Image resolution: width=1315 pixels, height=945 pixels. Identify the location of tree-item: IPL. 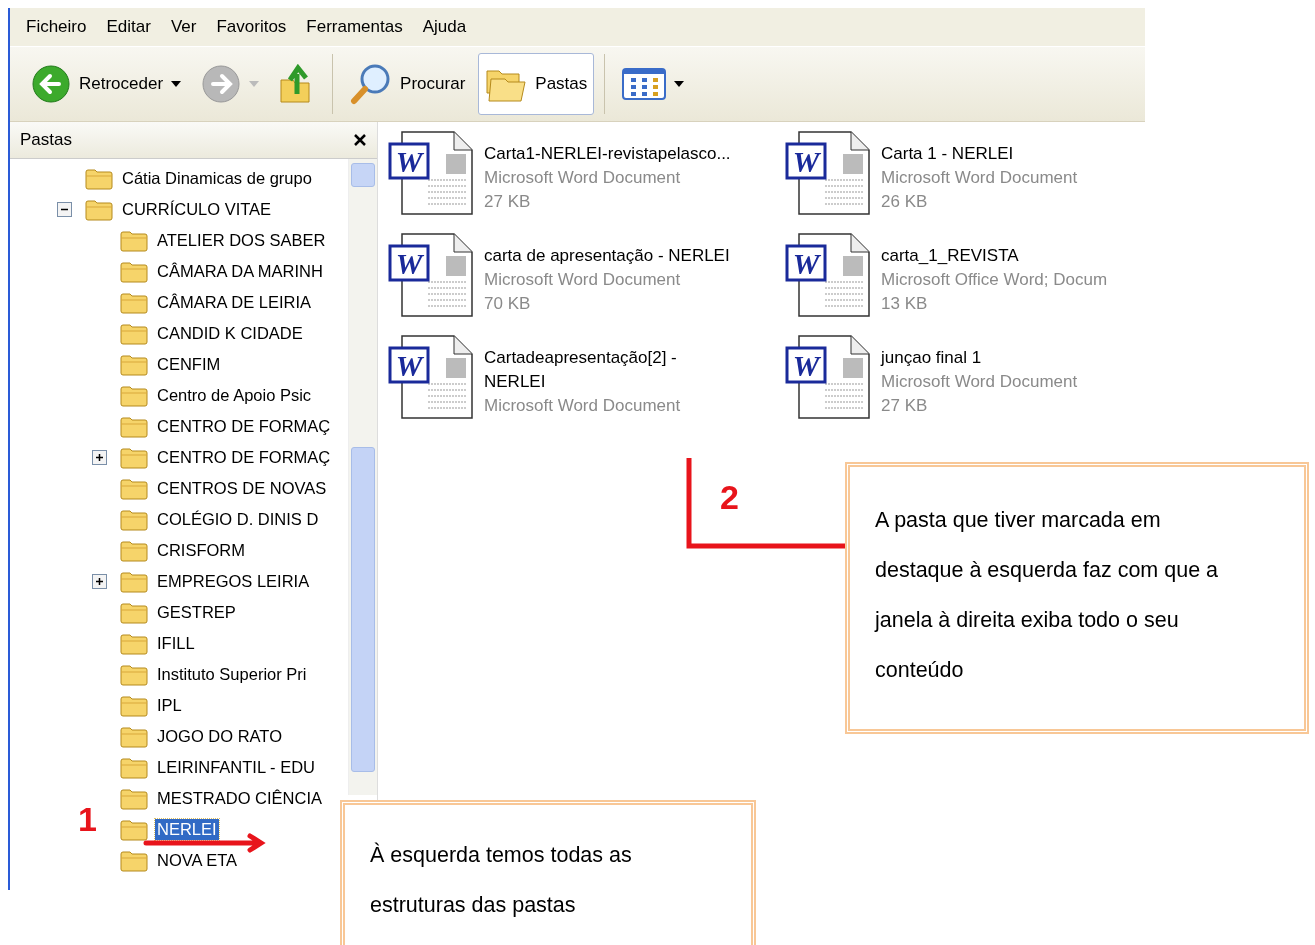
(169, 705).